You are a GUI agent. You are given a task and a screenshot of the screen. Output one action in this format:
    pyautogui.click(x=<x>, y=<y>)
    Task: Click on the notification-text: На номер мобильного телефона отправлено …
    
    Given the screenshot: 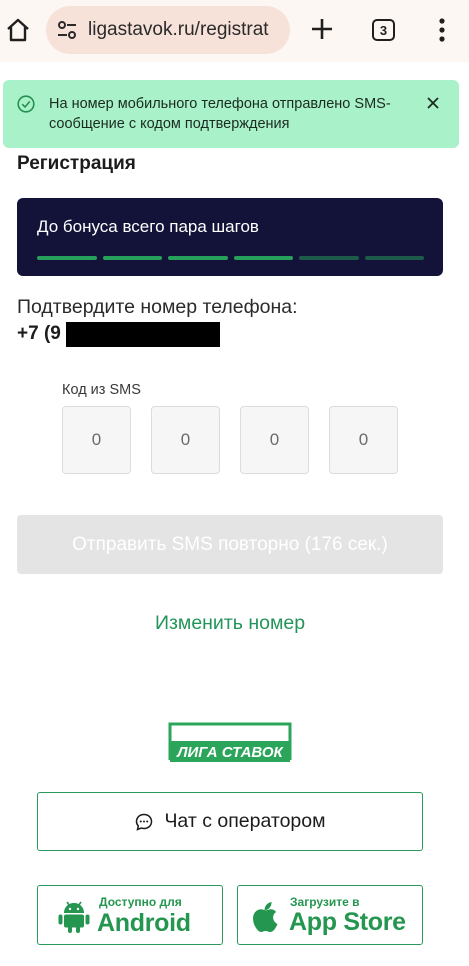 What is the action you would take?
    pyautogui.click(x=220, y=114)
    